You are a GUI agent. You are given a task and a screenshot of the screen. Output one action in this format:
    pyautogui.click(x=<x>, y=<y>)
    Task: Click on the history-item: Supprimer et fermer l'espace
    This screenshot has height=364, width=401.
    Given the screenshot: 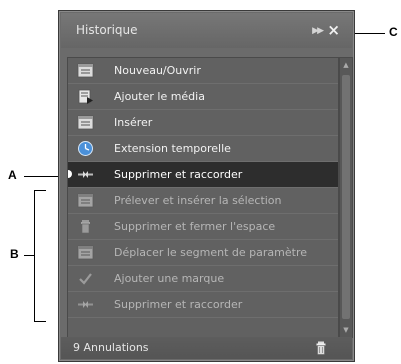 What is the action you would take?
    pyautogui.click(x=203, y=227)
    